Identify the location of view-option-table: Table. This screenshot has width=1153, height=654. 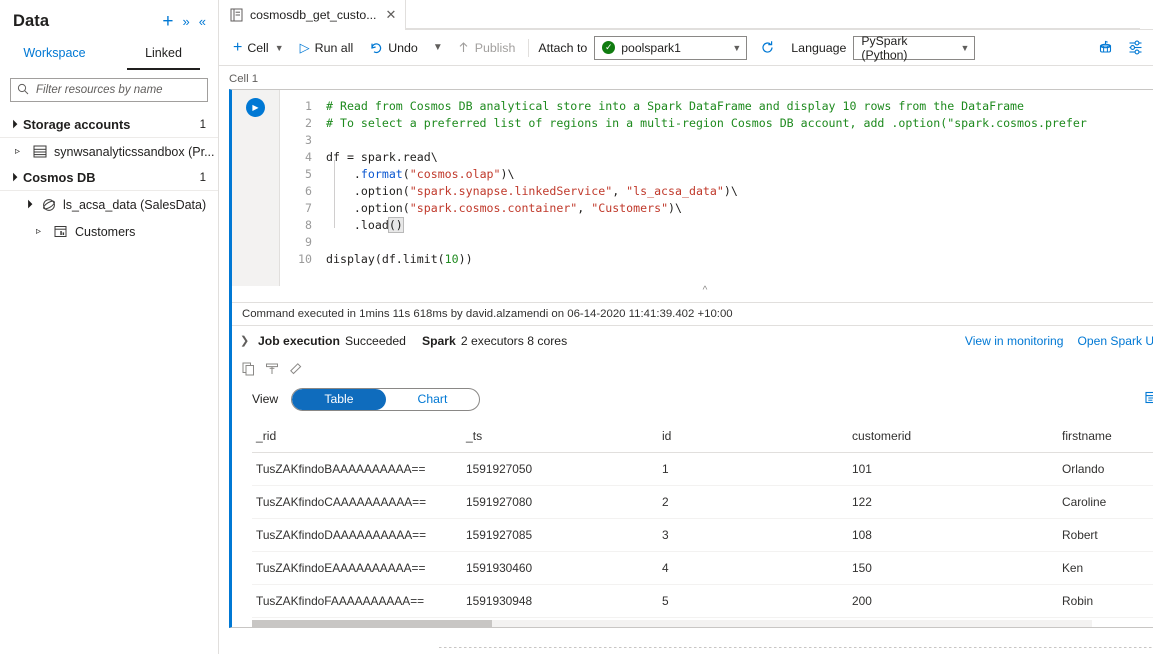
(339, 399).